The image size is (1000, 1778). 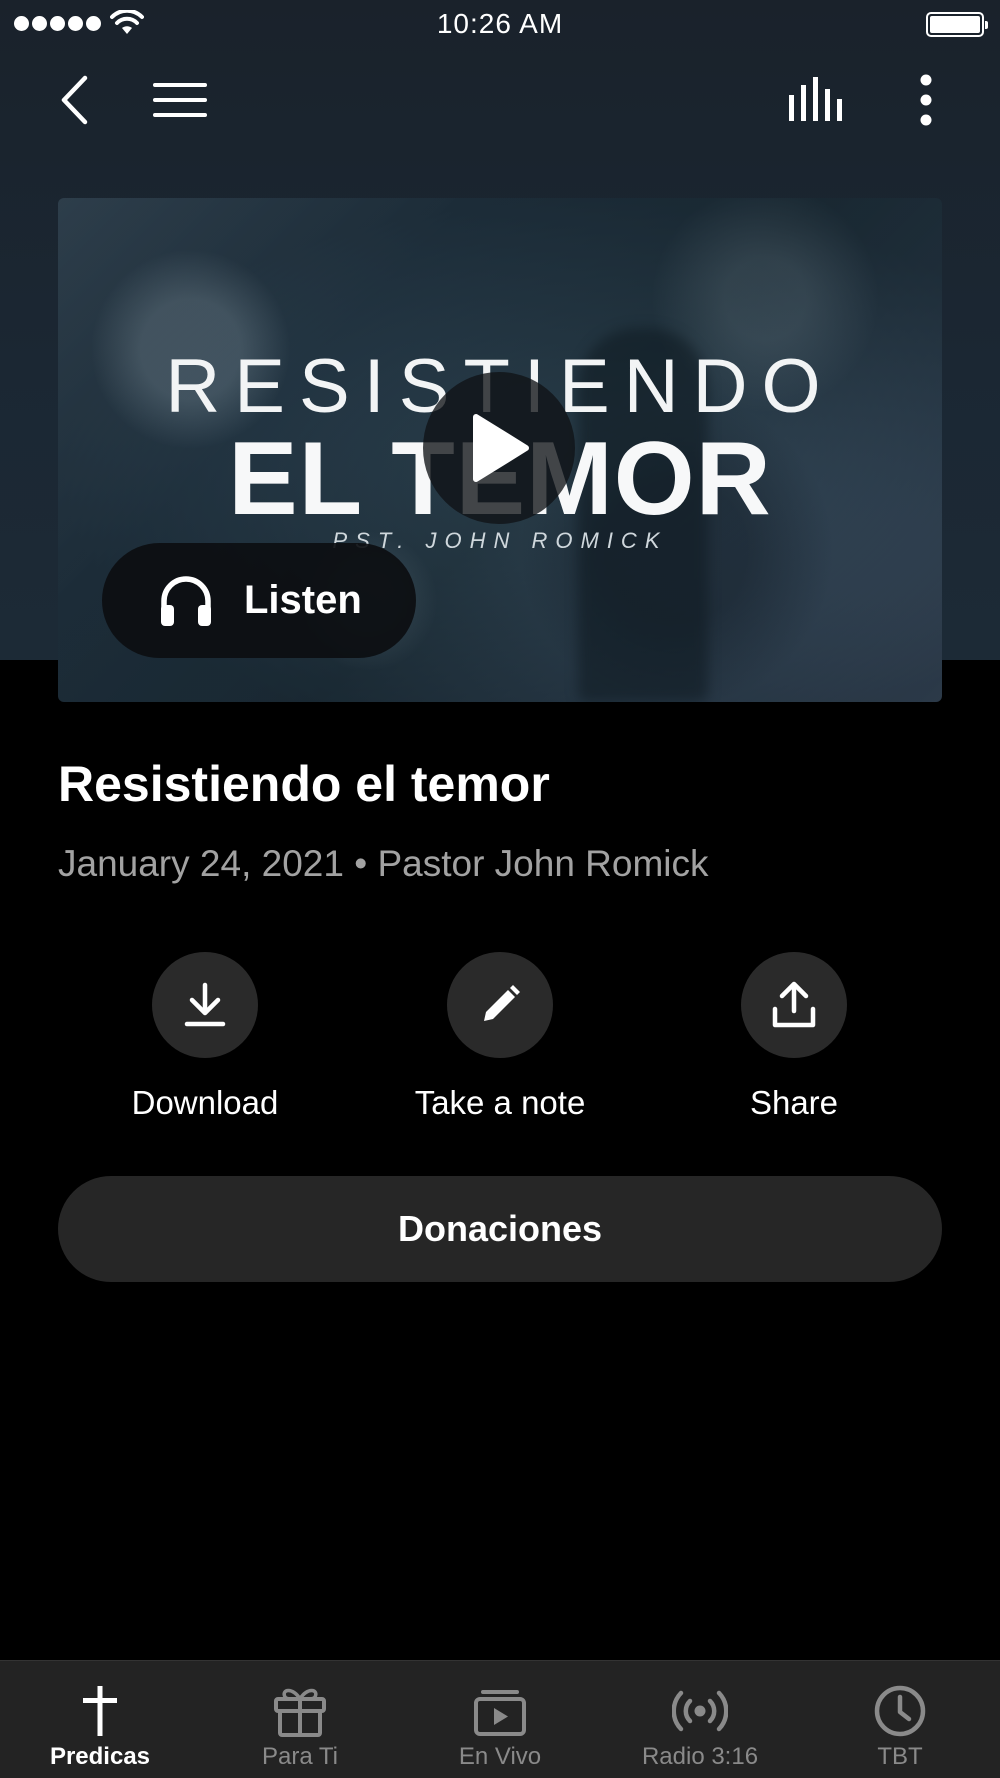 I want to click on share-label: Share, so click(x=794, y=1102).